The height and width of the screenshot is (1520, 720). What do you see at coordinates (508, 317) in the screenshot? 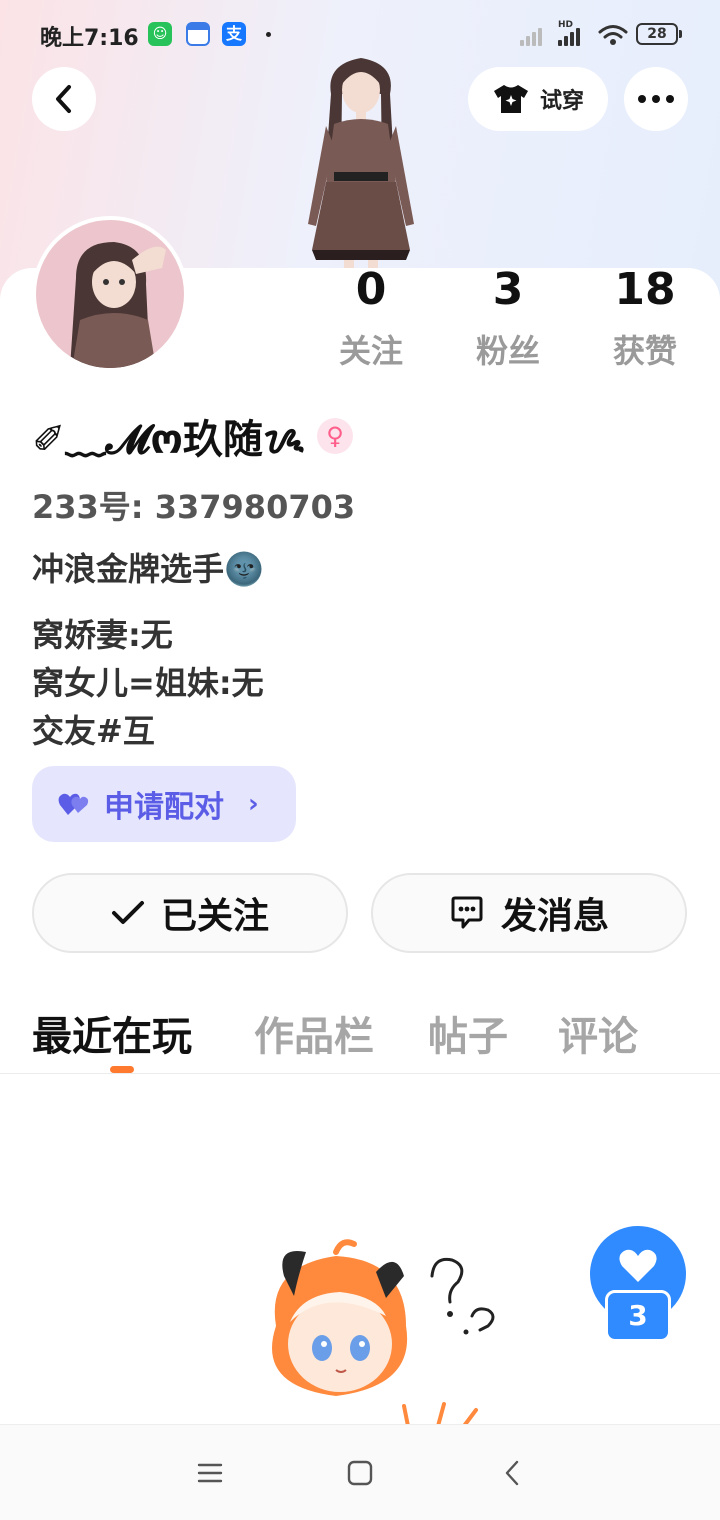
I see `stat-followers: 3 粉丝` at bounding box center [508, 317].